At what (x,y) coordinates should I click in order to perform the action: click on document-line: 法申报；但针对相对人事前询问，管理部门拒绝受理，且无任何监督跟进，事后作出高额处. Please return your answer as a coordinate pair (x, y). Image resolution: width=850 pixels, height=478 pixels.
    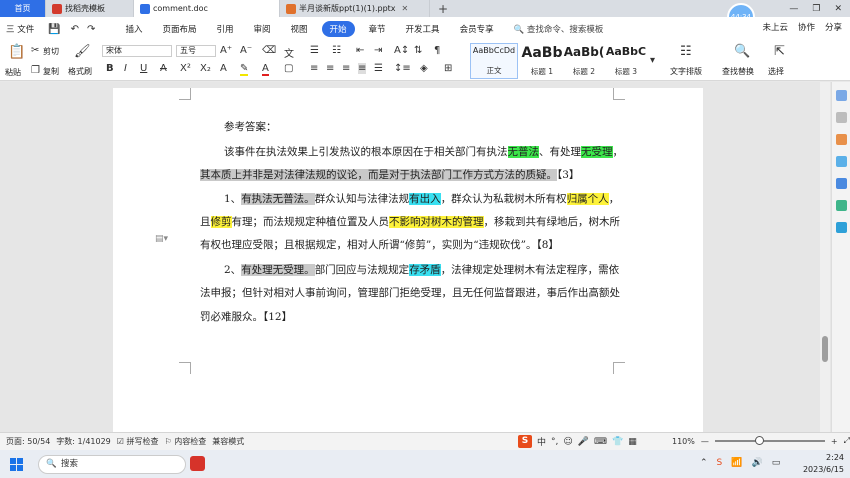
    Looking at the image, I should click on (410, 292).